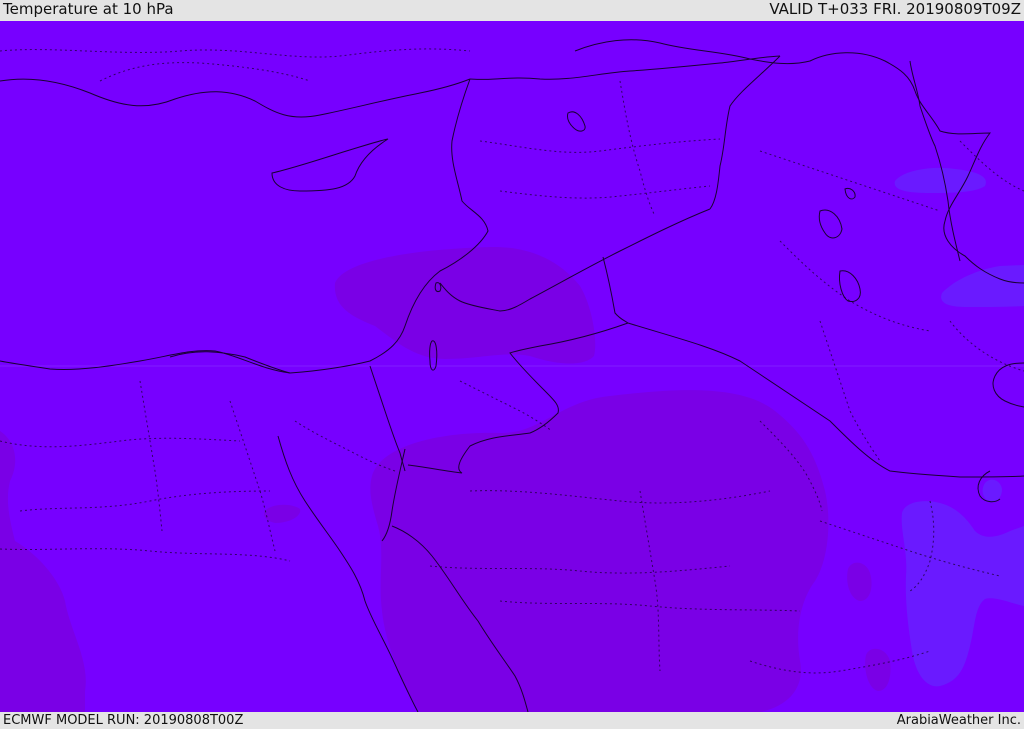  Describe the element at coordinates (88, 9) in the screenshot. I see `map-title: Temperature at 10 hPa` at that location.